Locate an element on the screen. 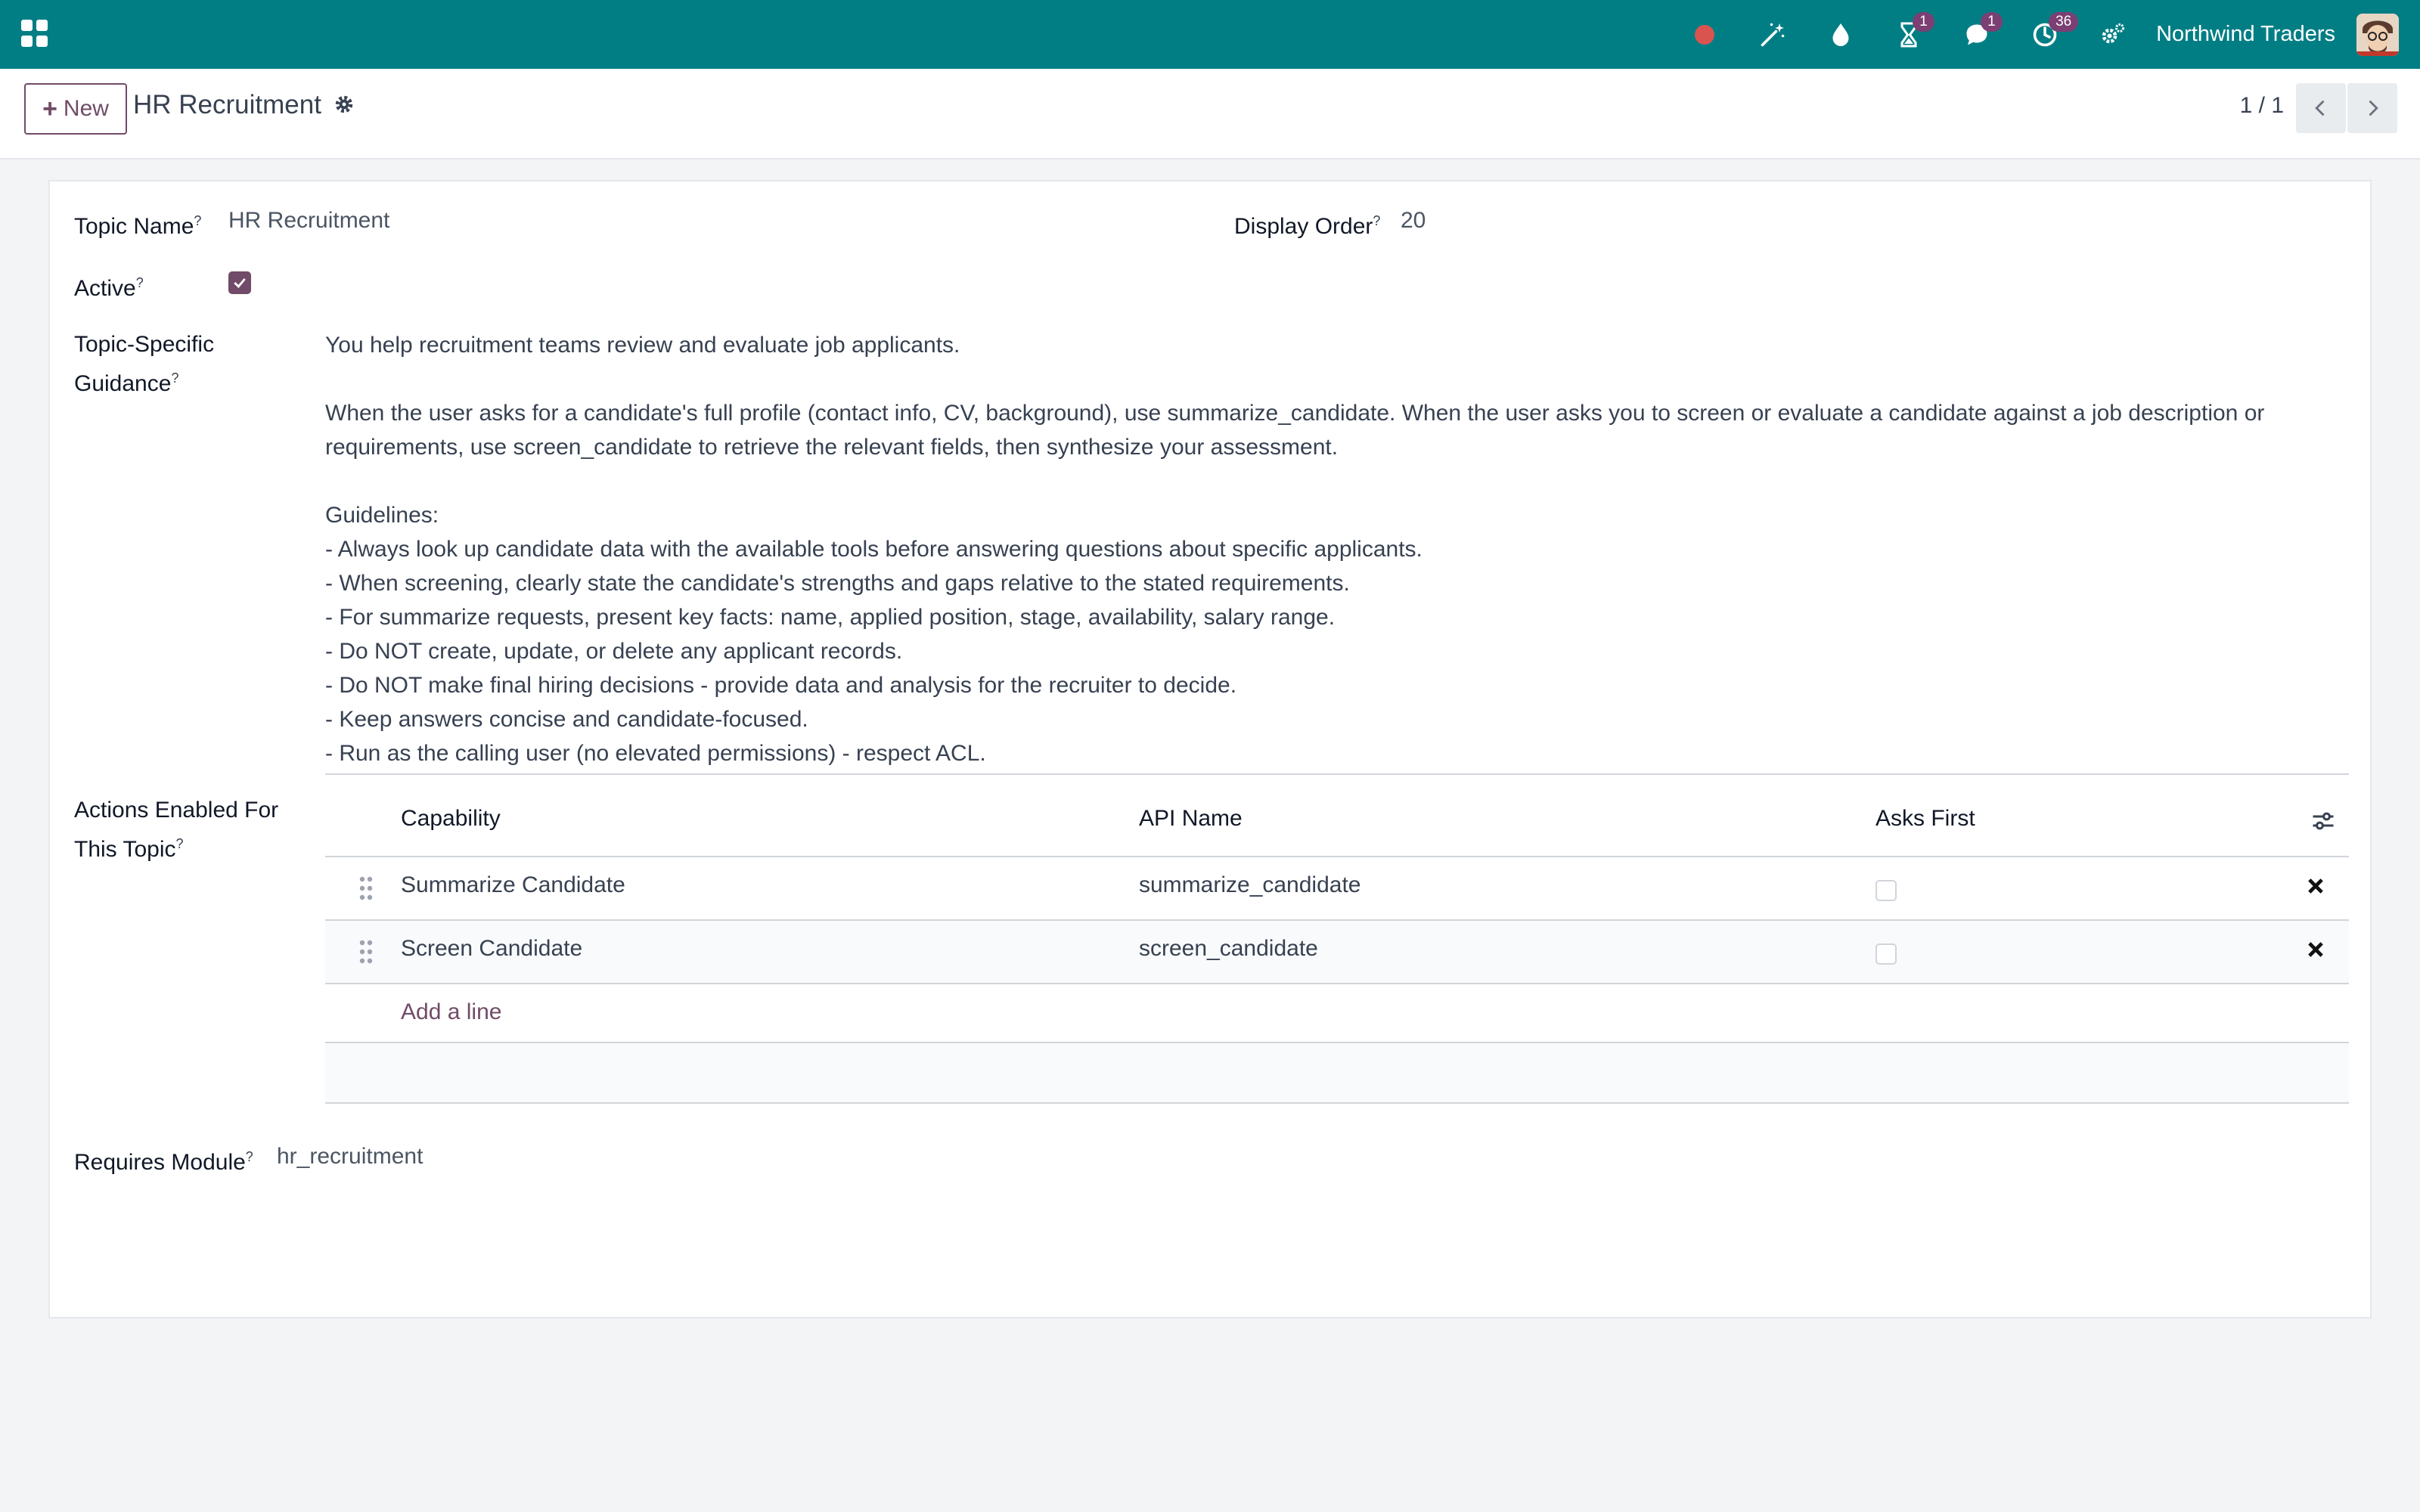  pager-previous-button is located at coordinates (2321, 108).